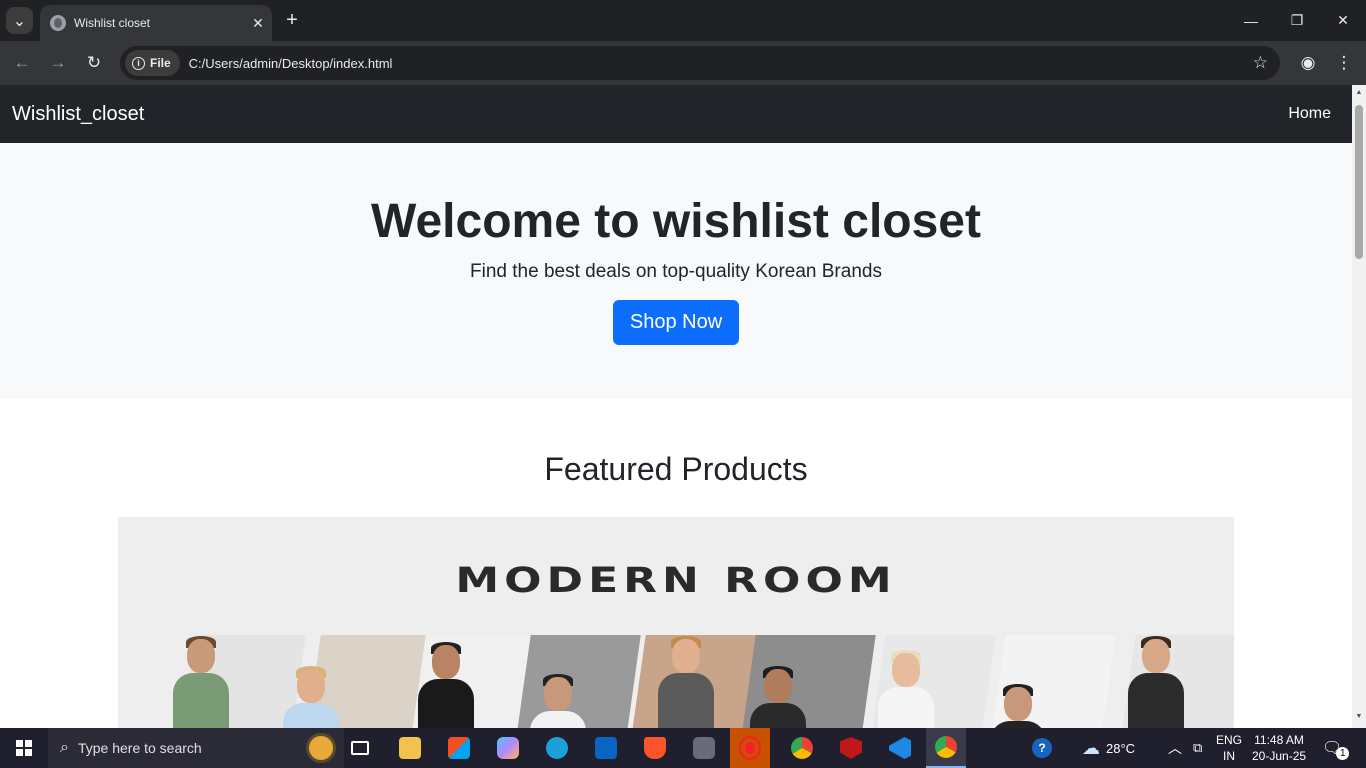 Image resolution: width=1366 pixels, height=768 pixels. What do you see at coordinates (606, 748) in the screenshot?
I see `outlook-icon` at bounding box center [606, 748].